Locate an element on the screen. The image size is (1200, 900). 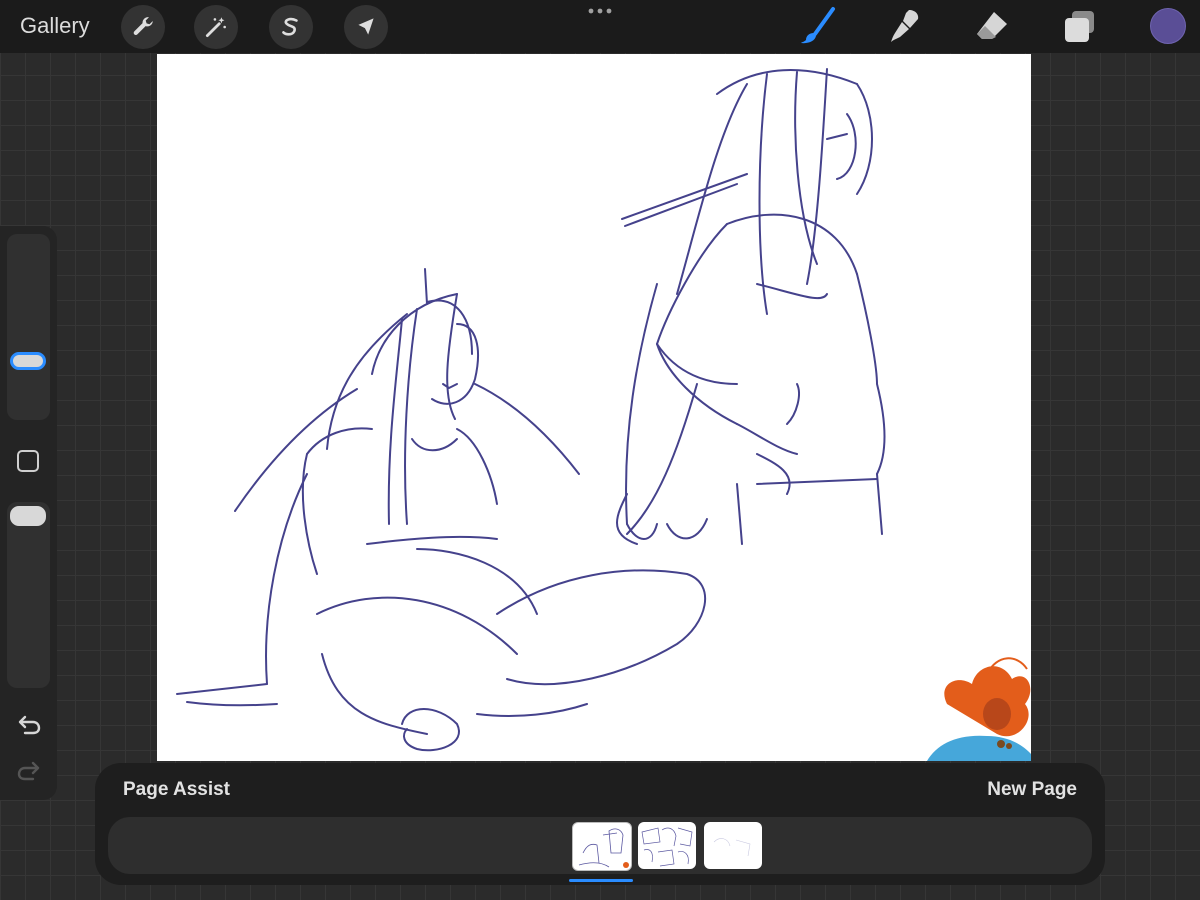
selection-icon is located at coordinates (290, 26).